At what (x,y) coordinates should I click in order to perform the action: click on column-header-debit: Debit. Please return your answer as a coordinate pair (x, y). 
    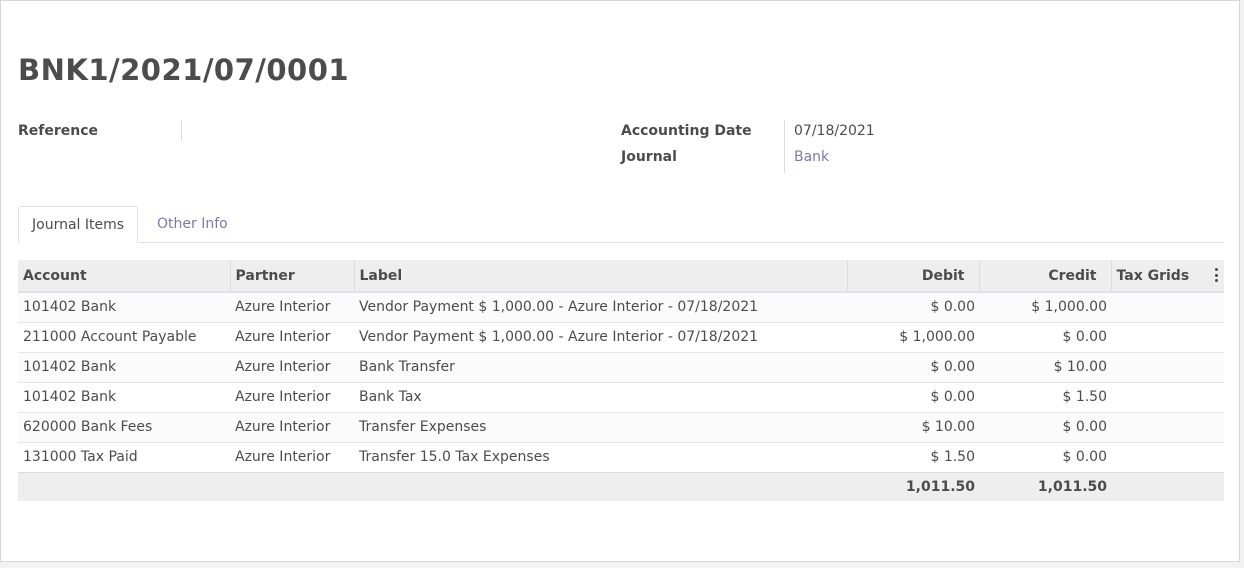
    Looking at the image, I should click on (912, 276).